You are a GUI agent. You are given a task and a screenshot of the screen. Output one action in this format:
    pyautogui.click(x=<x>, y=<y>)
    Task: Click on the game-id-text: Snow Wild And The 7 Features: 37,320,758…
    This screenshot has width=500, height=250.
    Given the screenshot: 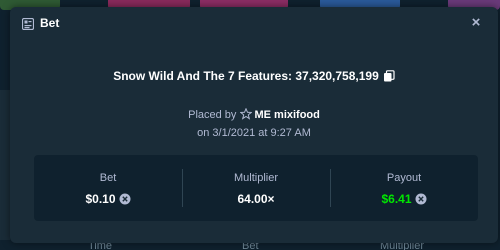 What is the action you would take?
    pyautogui.click(x=246, y=76)
    